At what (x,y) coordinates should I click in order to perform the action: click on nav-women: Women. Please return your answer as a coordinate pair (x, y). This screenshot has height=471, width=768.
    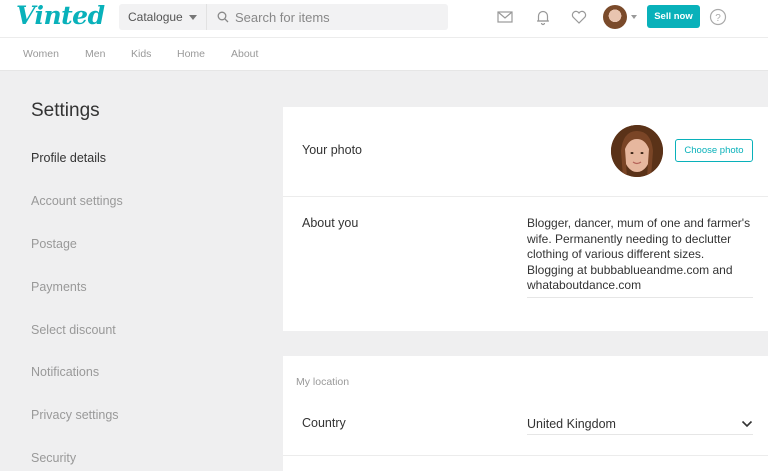
    Looking at the image, I should click on (41, 54).